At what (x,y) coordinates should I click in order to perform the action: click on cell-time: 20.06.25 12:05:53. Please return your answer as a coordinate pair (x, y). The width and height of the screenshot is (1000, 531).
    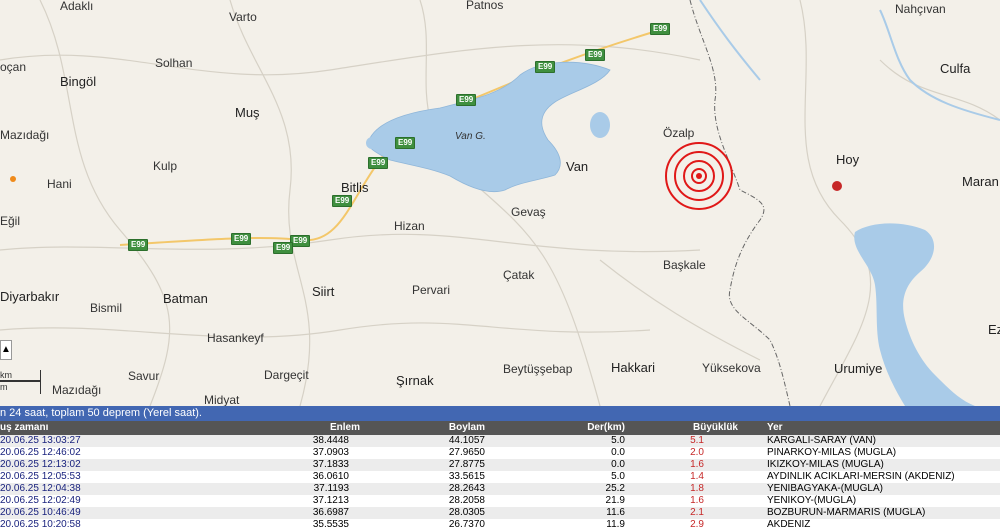
    Looking at the image, I should click on (40, 476).